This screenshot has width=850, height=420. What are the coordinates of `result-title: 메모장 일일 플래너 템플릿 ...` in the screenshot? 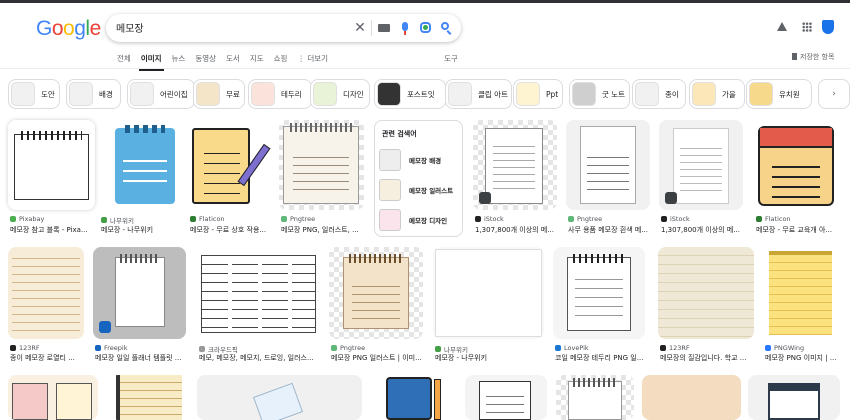 It's located at (143, 358).